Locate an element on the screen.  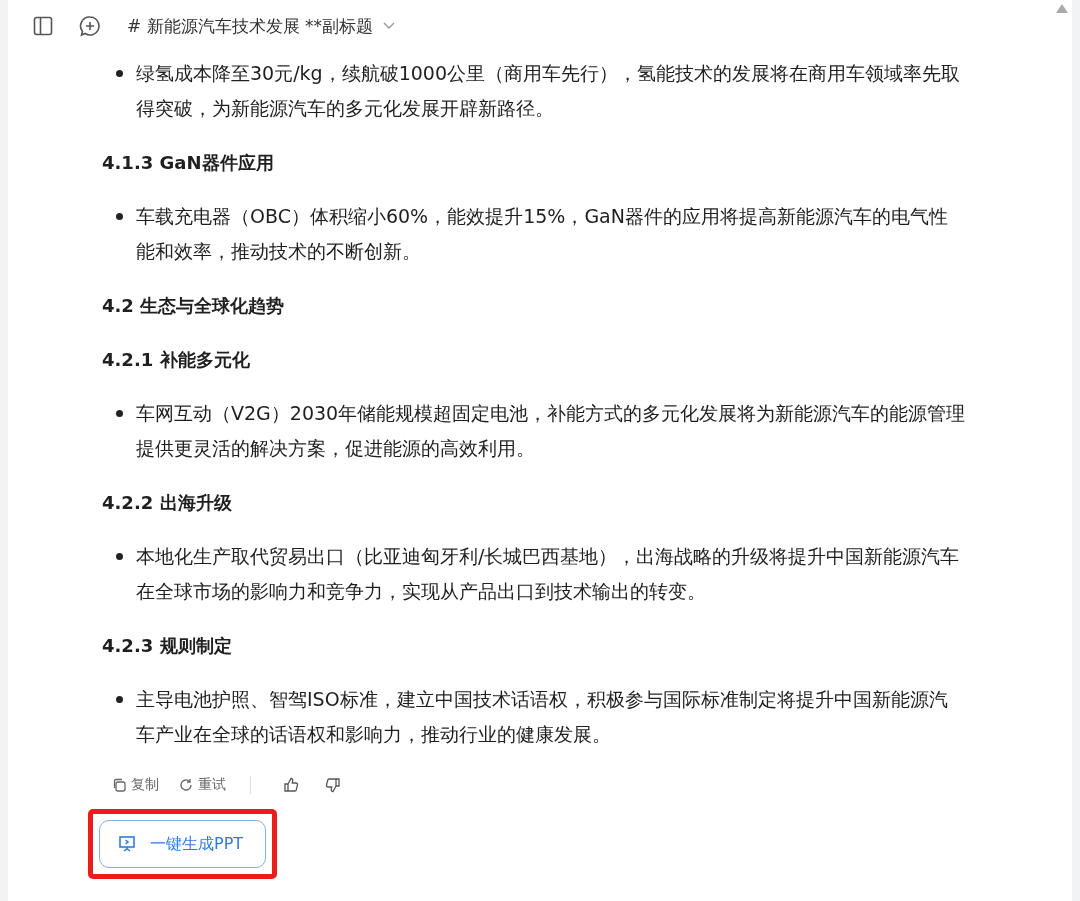
section-heading: 4.2.2 出海升级 is located at coordinates (167, 503).